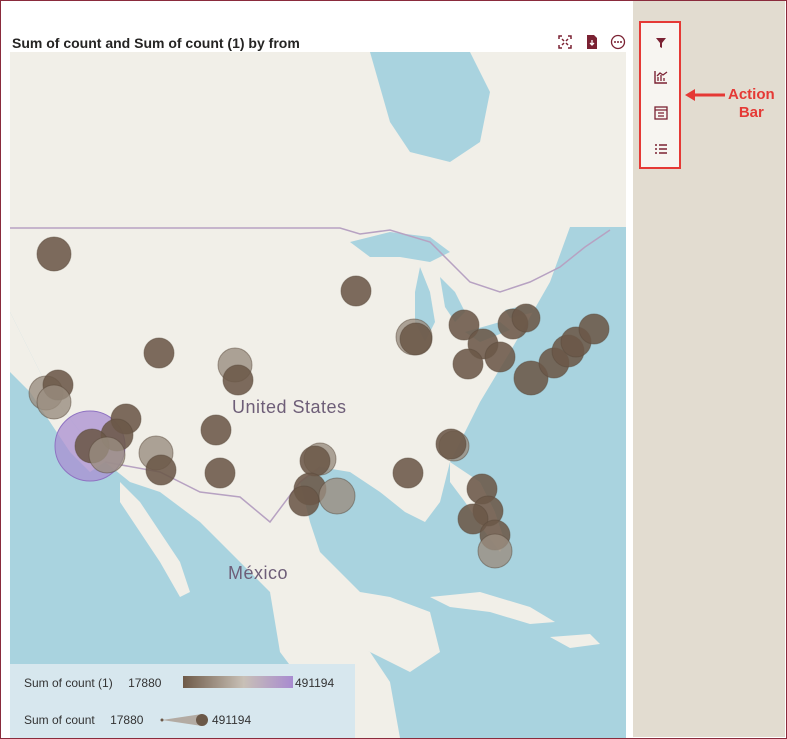  What do you see at coordinates (565, 42) in the screenshot?
I see `focus-mode-icon` at bounding box center [565, 42].